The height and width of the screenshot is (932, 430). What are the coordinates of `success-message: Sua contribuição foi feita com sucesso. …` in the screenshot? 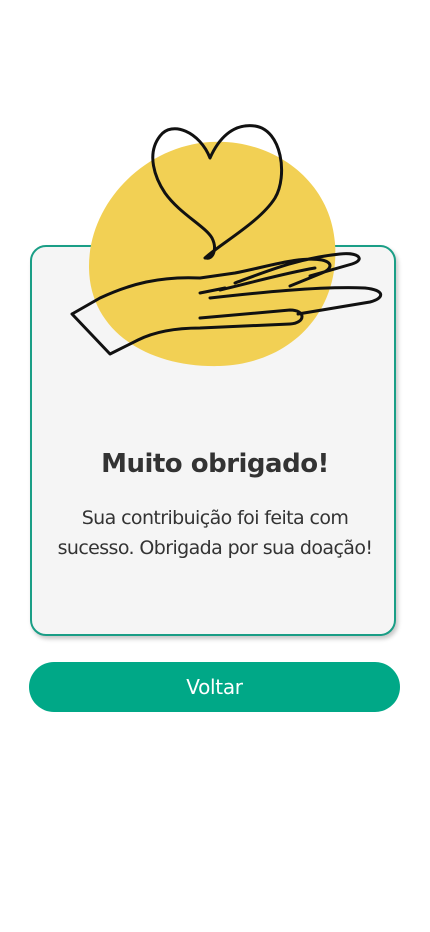 It's located at (215, 533).